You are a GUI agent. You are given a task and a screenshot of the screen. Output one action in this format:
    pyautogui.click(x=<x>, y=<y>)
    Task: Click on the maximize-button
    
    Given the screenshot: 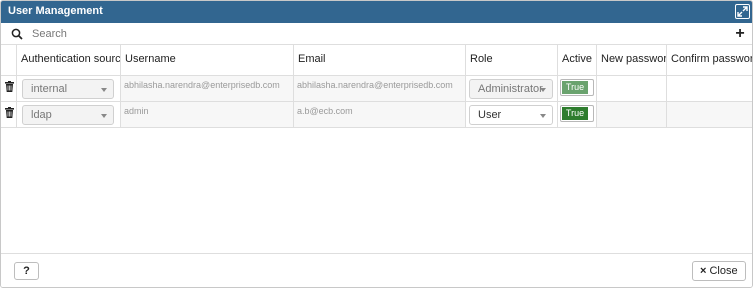 What is the action you would take?
    pyautogui.click(x=742, y=11)
    